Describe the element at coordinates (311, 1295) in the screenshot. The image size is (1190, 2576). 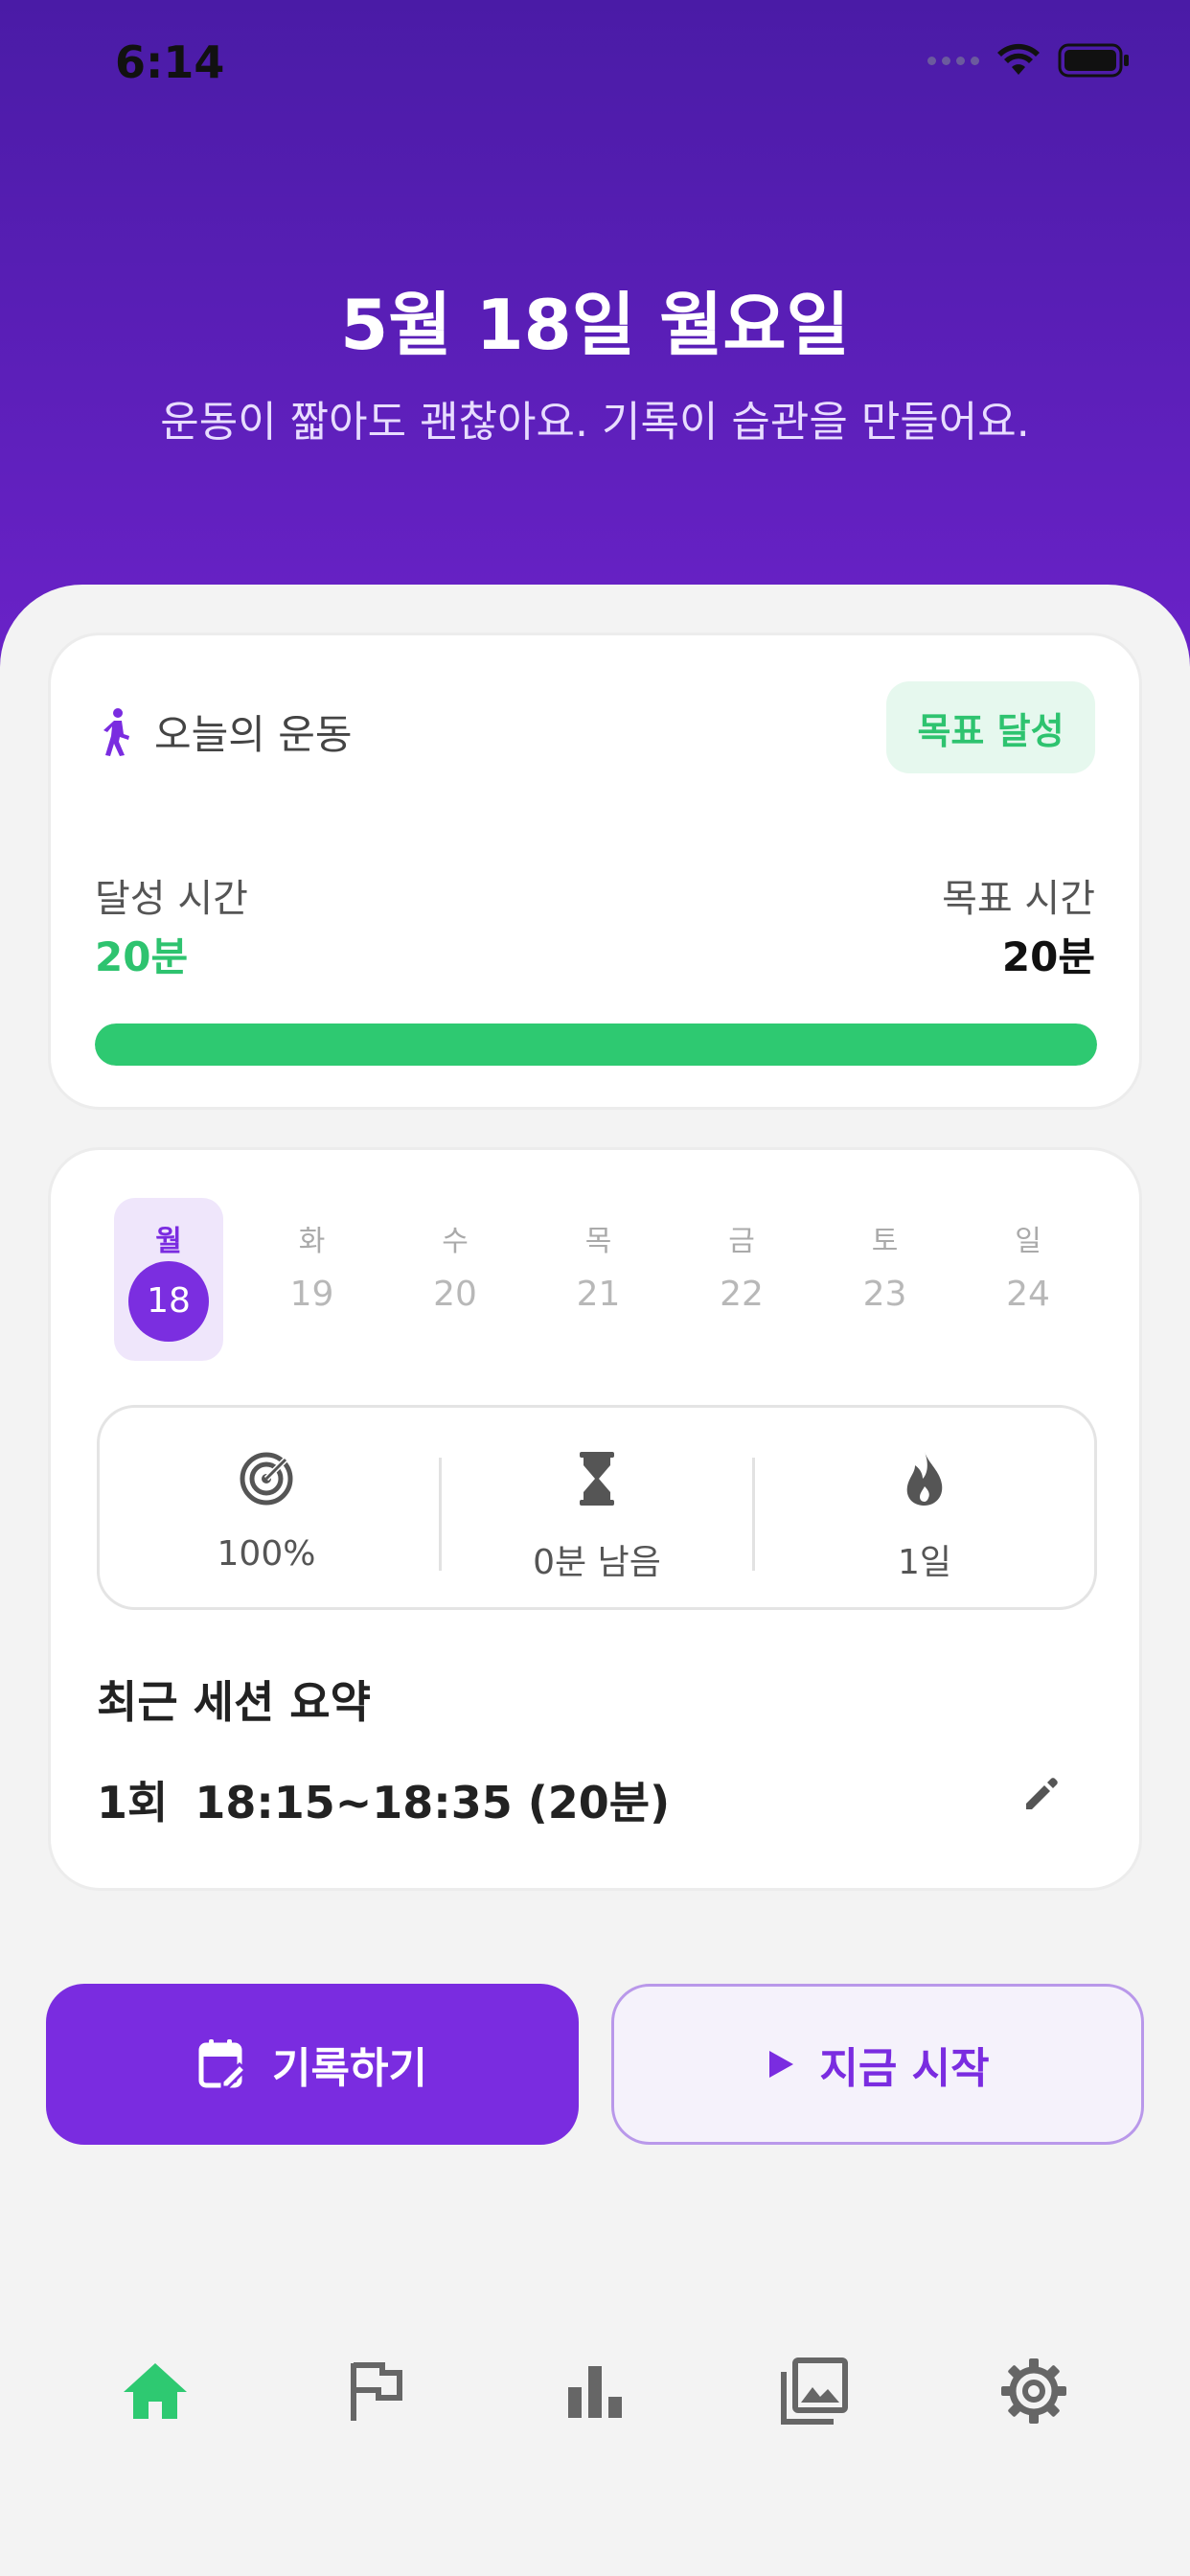
I see `day-number: 19` at that location.